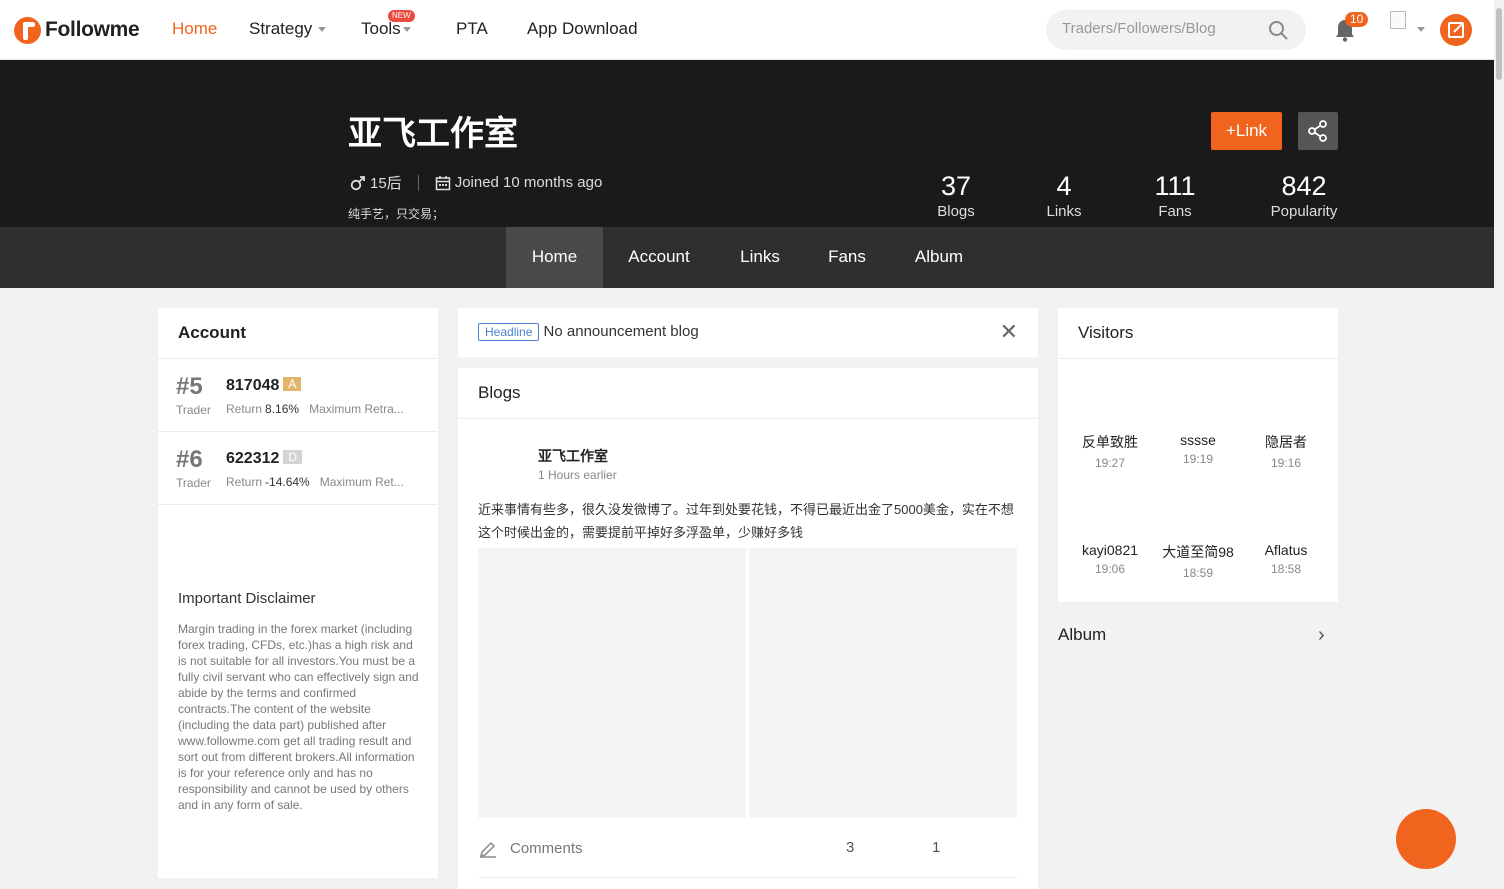 Image resolution: width=1504 pixels, height=889 pixels. Describe the element at coordinates (194, 29) in the screenshot. I see `nav-home: Home` at that location.